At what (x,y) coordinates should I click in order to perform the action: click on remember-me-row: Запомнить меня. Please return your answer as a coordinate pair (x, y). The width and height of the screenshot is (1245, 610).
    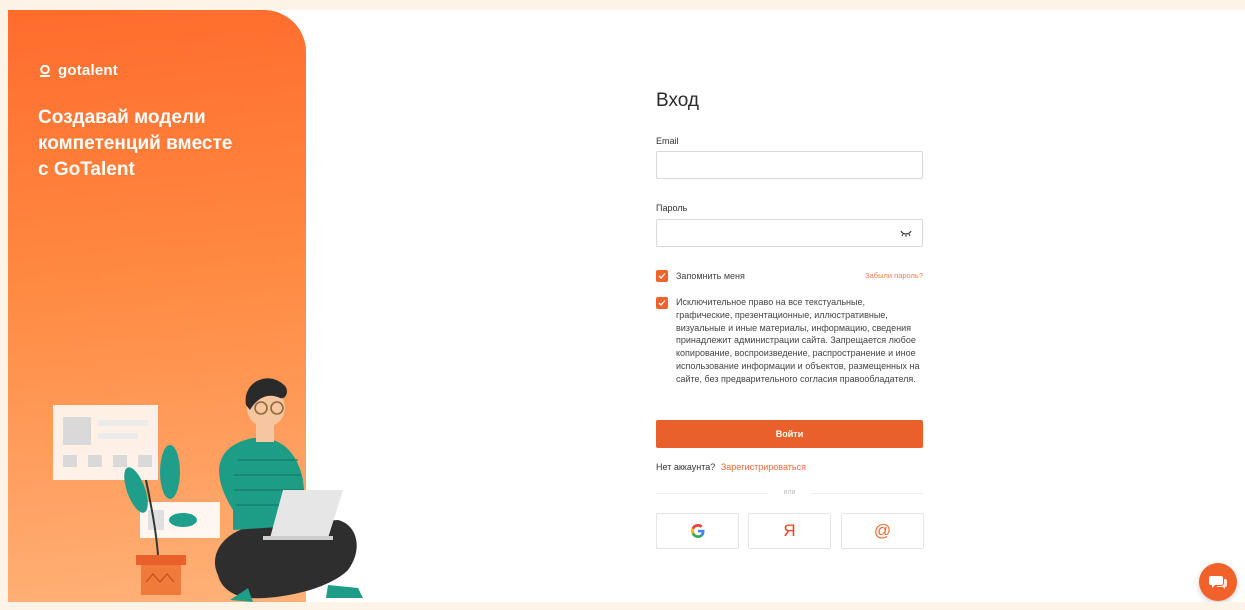
    Looking at the image, I should click on (700, 276).